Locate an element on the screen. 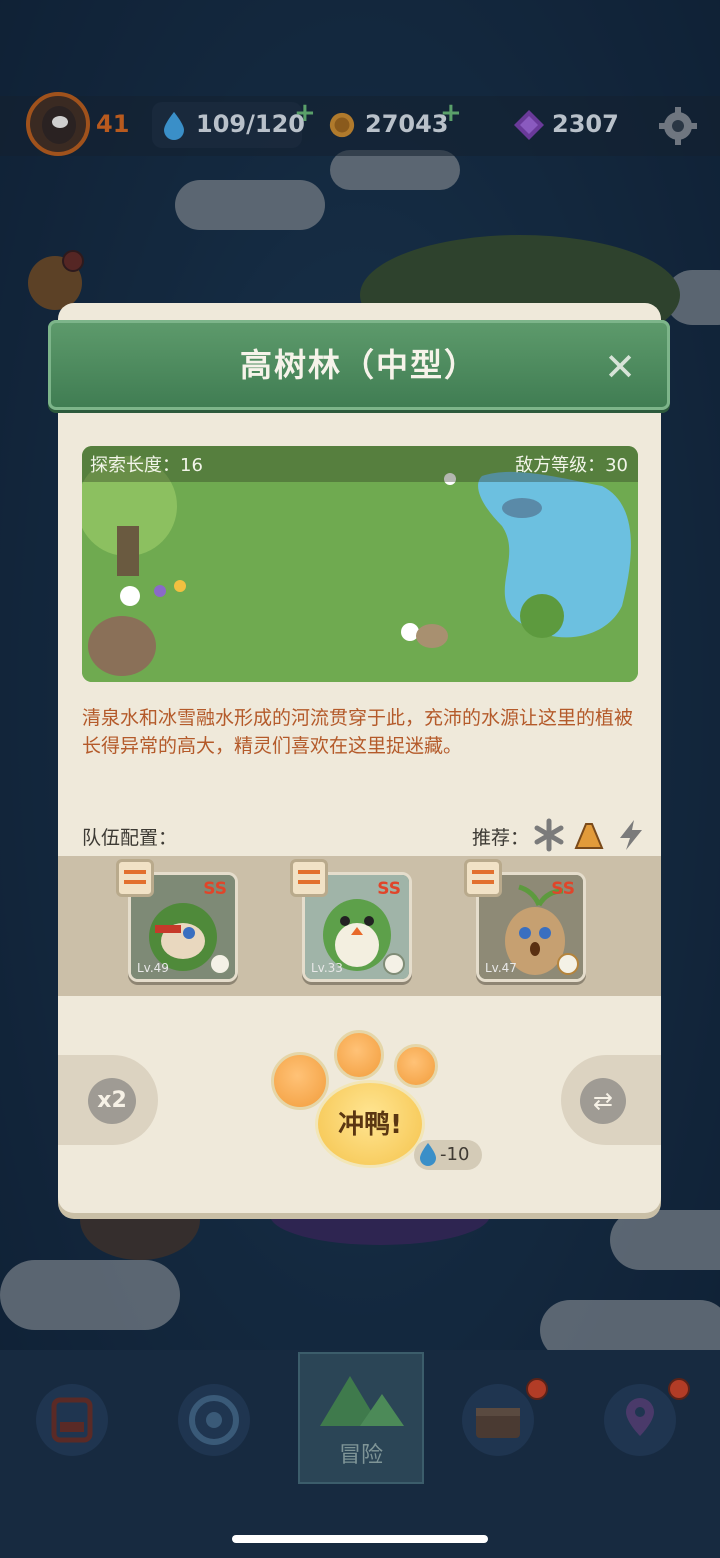 Image resolution: width=720 pixels, height=1558 pixels. card-level: Lv.47 is located at coordinates (501, 968).